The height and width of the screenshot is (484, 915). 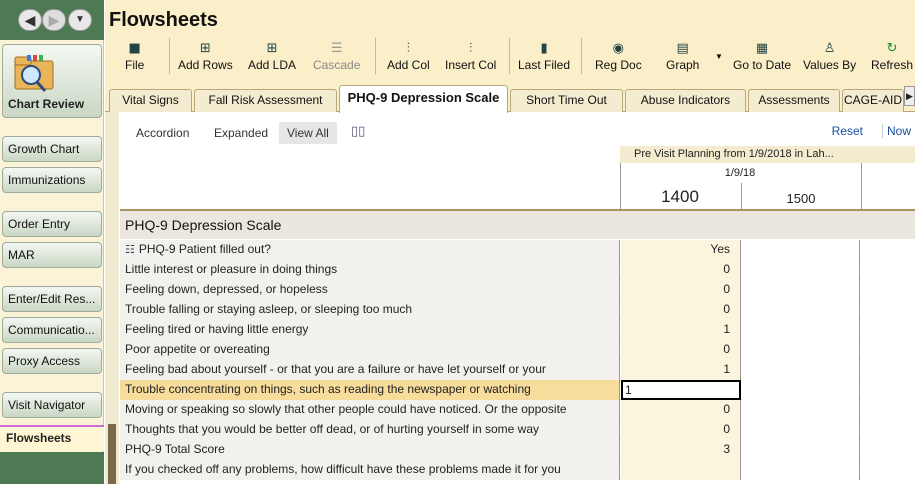 I want to click on insert-col-button: ⫶ Insert Col, so click(x=470, y=56).